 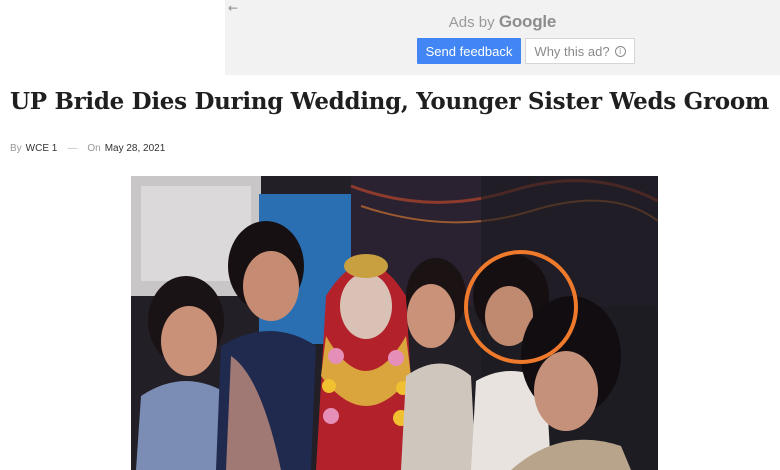 I want to click on ads-by-google: Ads by Google, so click(x=502, y=22).